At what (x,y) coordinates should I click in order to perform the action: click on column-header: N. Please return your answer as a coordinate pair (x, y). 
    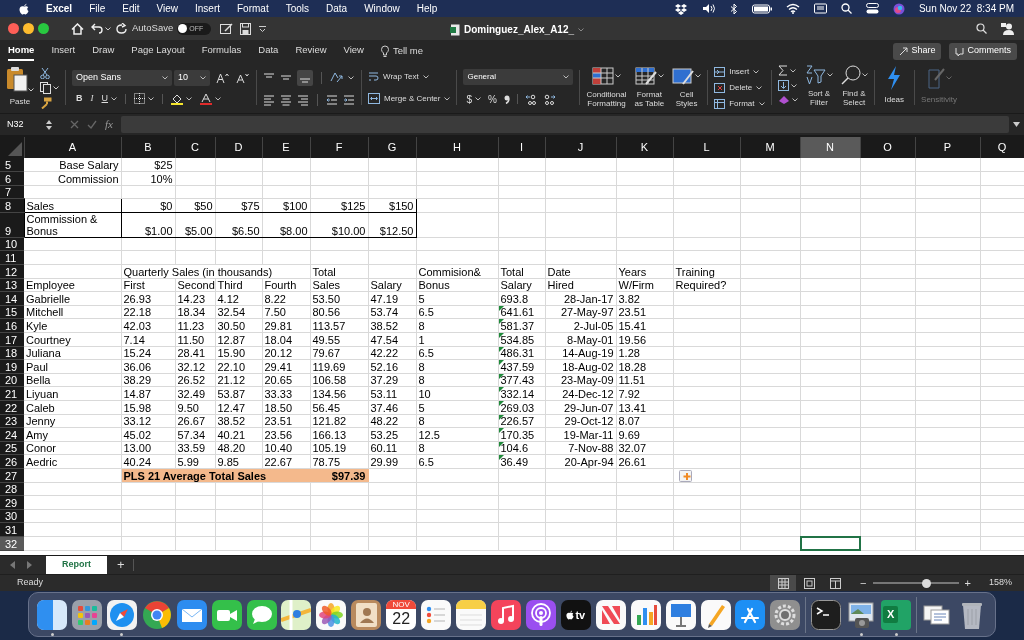
    Looking at the image, I should click on (830, 147).